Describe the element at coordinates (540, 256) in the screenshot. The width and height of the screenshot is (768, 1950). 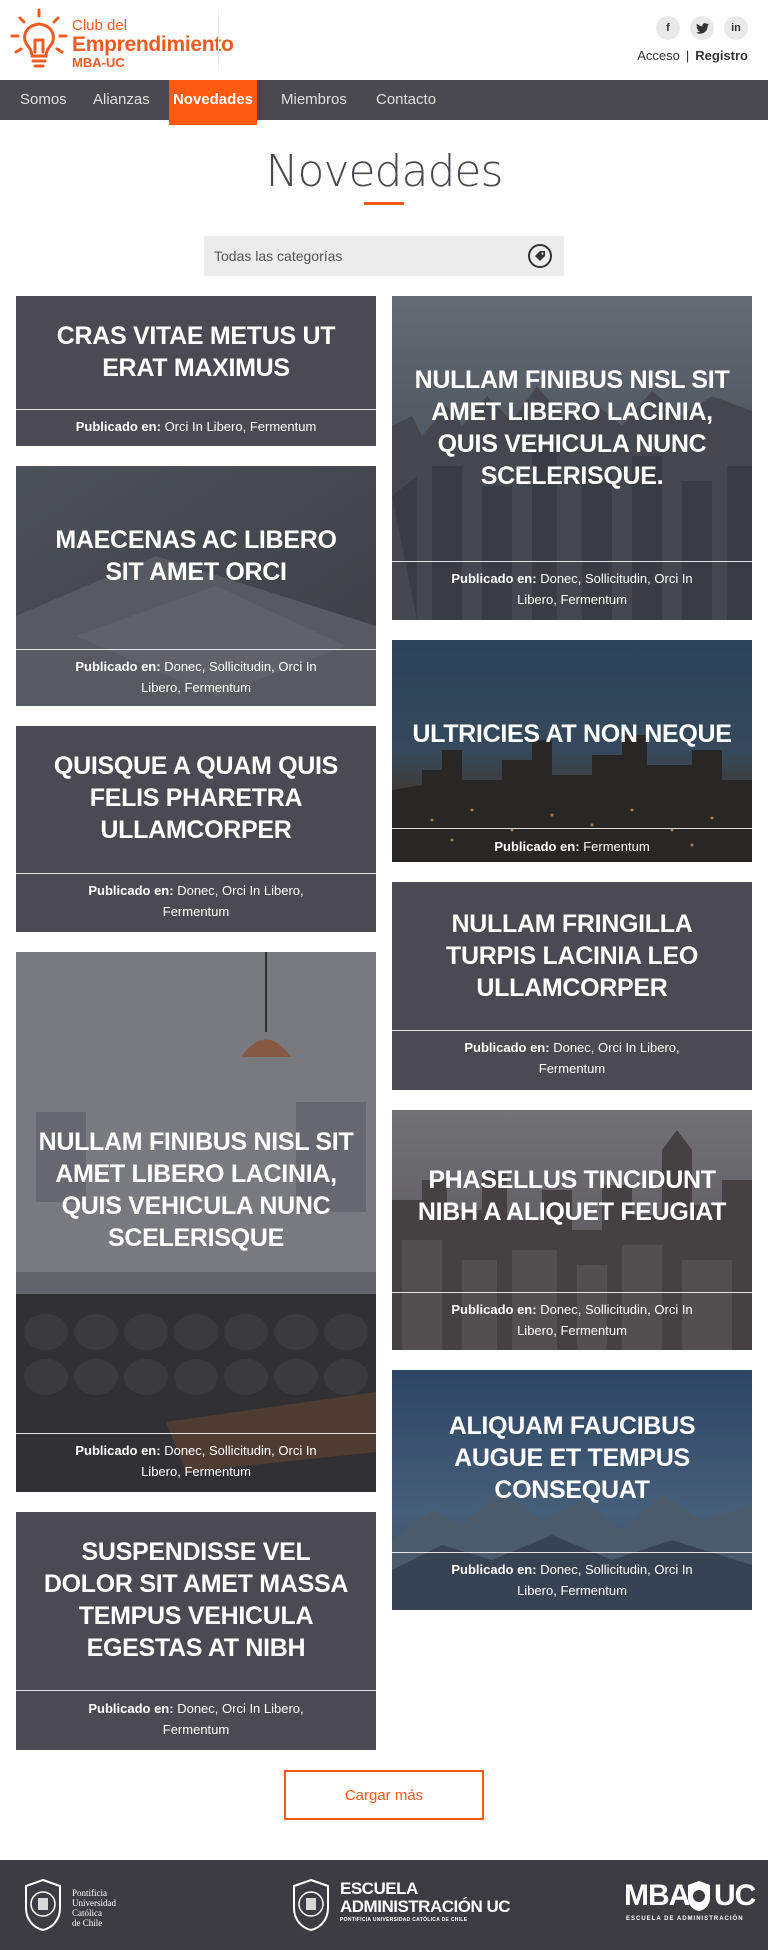
I see `tag-icon` at that location.